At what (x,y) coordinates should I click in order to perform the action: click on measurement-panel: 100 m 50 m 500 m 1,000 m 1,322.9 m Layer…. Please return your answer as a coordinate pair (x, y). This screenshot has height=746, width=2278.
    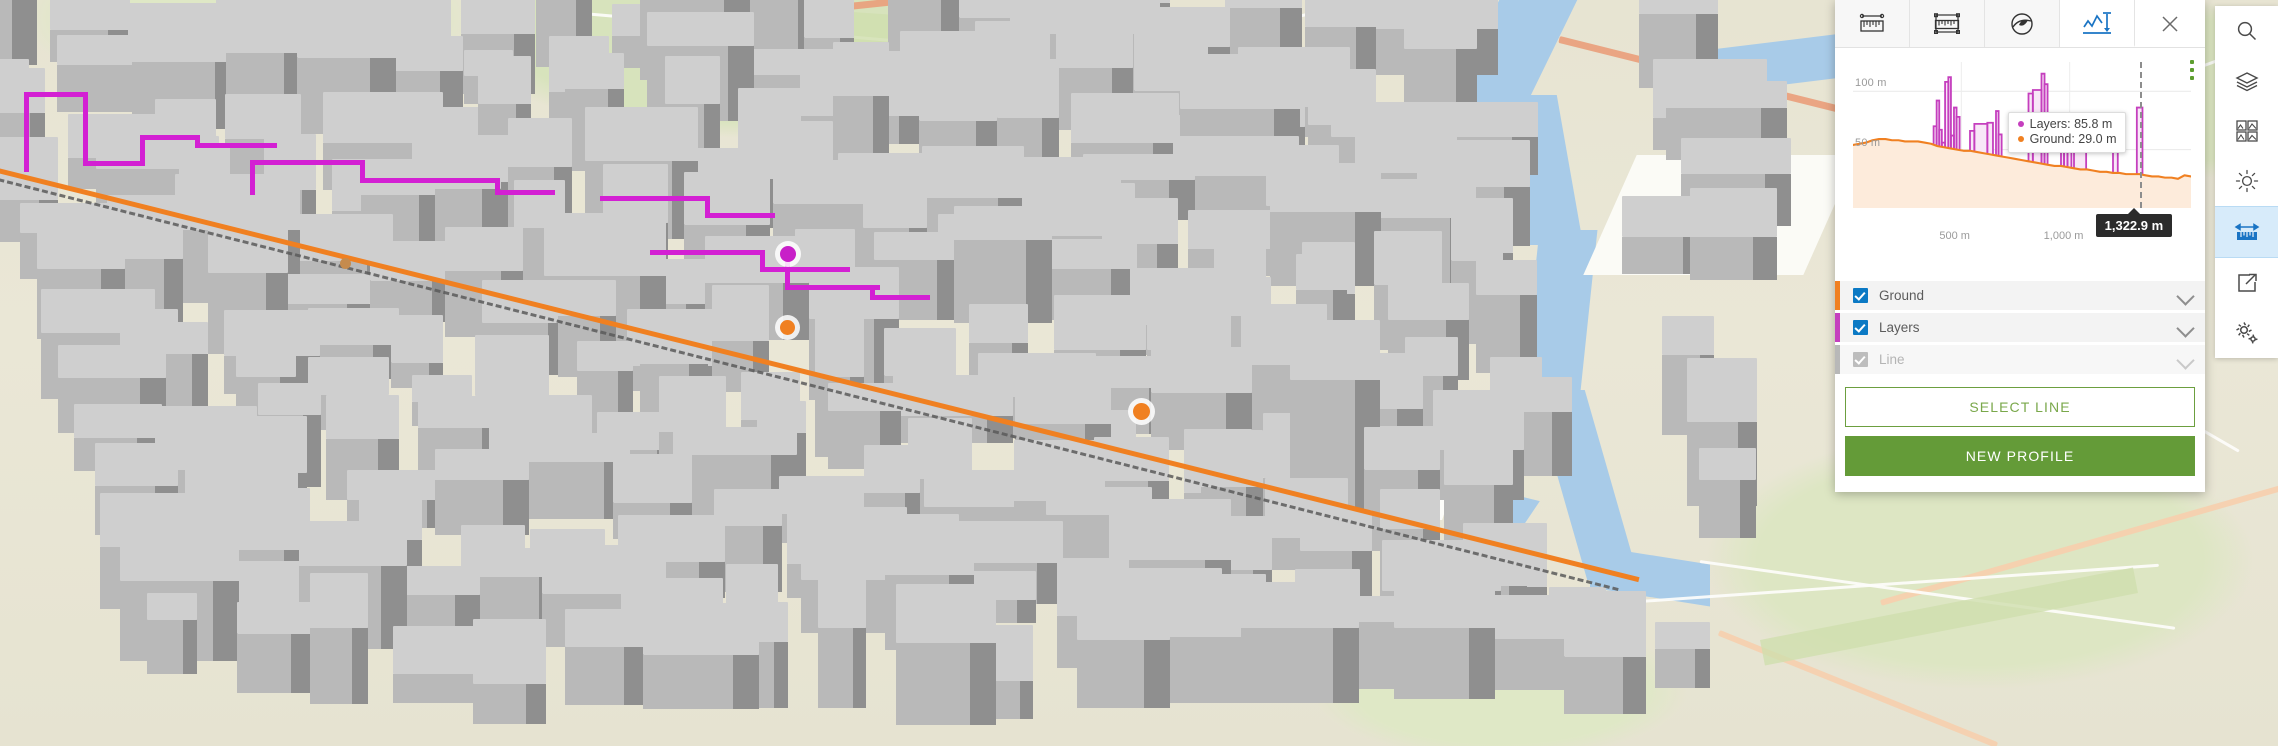
    Looking at the image, I should click on (2020, 246).